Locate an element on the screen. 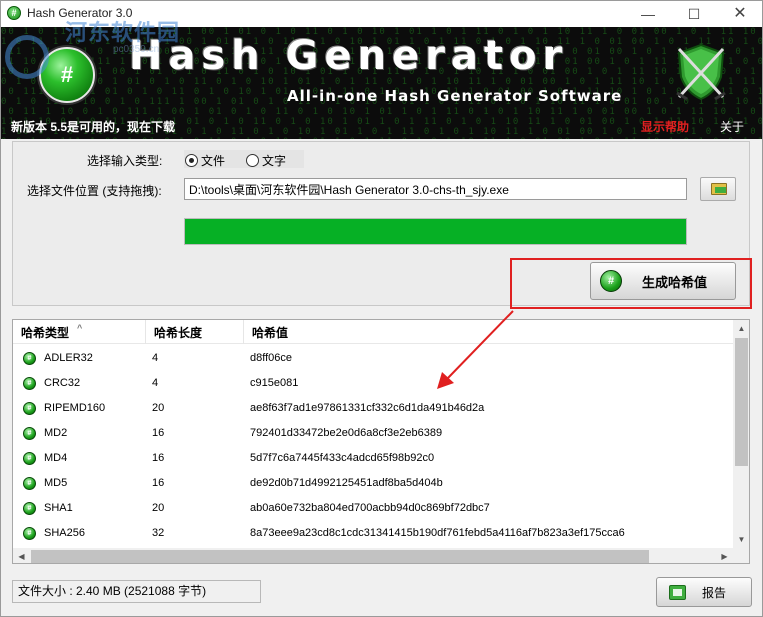 This screenshot has height=617, width=763. browse-button is located at coordinates (718, 189).